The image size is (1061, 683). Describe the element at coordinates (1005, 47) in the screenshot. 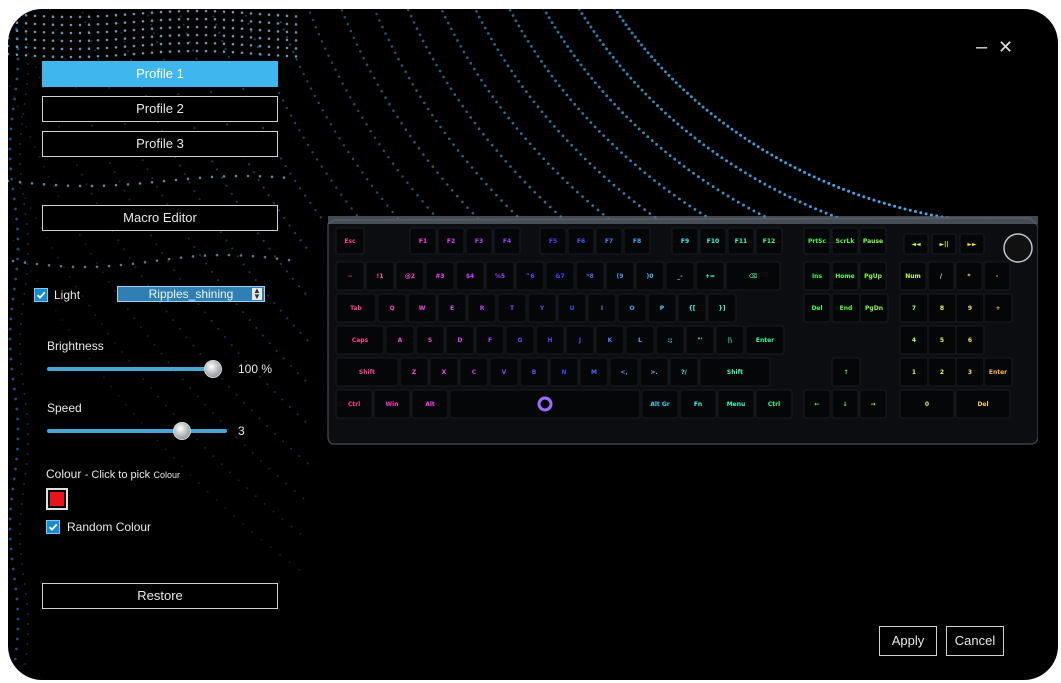

I see `close-icon: ✕` at that location.